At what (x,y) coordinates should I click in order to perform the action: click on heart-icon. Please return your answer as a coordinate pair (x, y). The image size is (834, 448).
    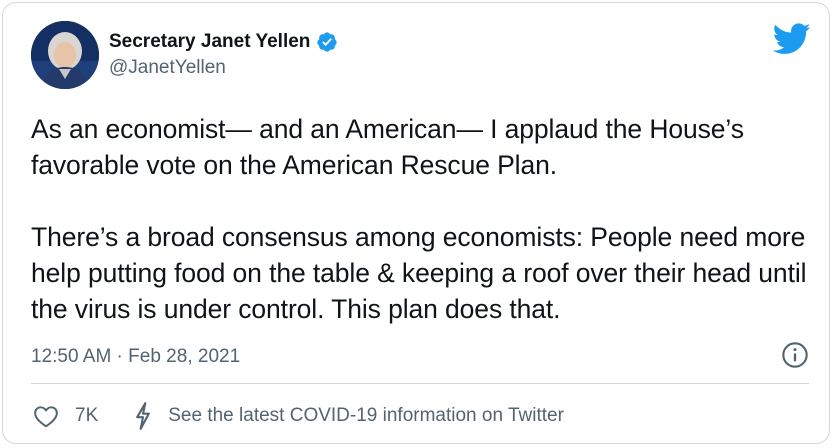
    Looking at the image, I should click on (46, 416).